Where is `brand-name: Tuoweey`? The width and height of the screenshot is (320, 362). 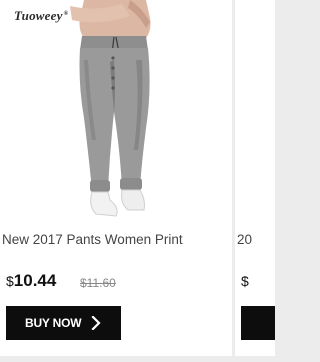 brand-name: Tuoweey is located at coordinates (38, 15).